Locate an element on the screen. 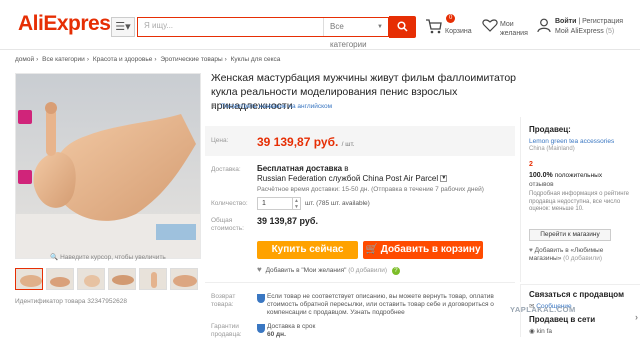 This screenshot has height=339, width=640. return-label: Возврат товара: is located at coordinates (223, 300).